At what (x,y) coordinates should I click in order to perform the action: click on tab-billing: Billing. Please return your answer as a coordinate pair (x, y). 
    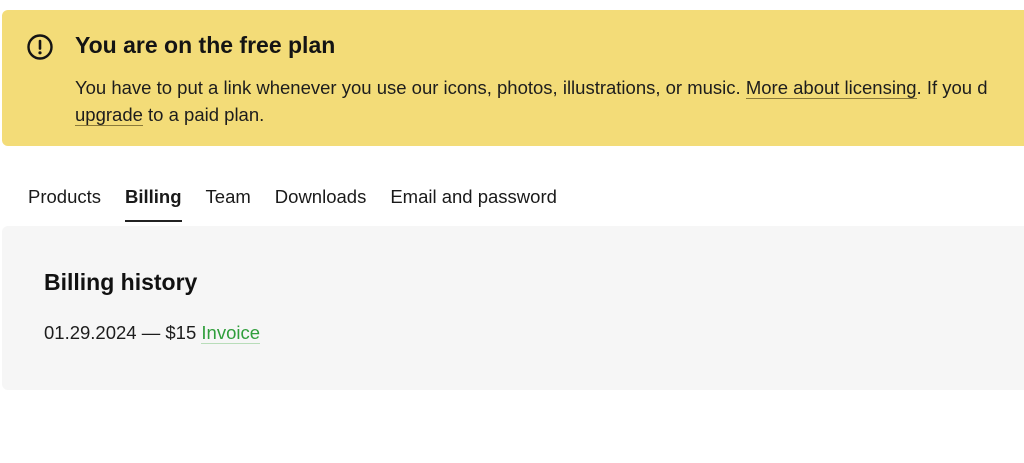
    Looking at the image, I should click on (153, 204).